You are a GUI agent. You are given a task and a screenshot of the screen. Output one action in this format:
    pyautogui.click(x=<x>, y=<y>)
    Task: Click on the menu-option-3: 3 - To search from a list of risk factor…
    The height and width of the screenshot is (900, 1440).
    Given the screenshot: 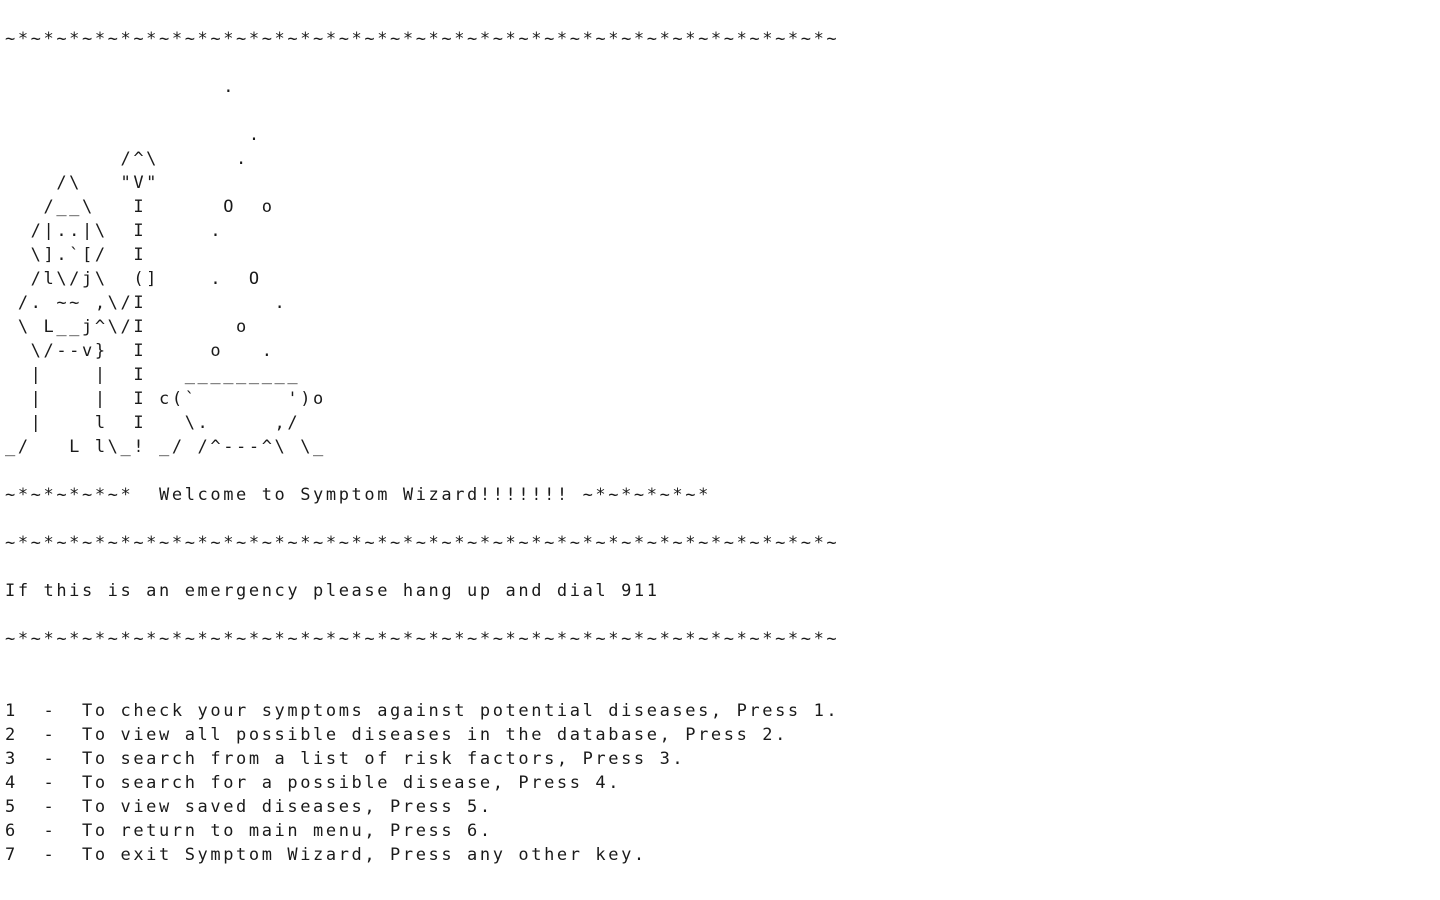 What is the action you would take?
    pyautogui.click(x=345, y=759)
    